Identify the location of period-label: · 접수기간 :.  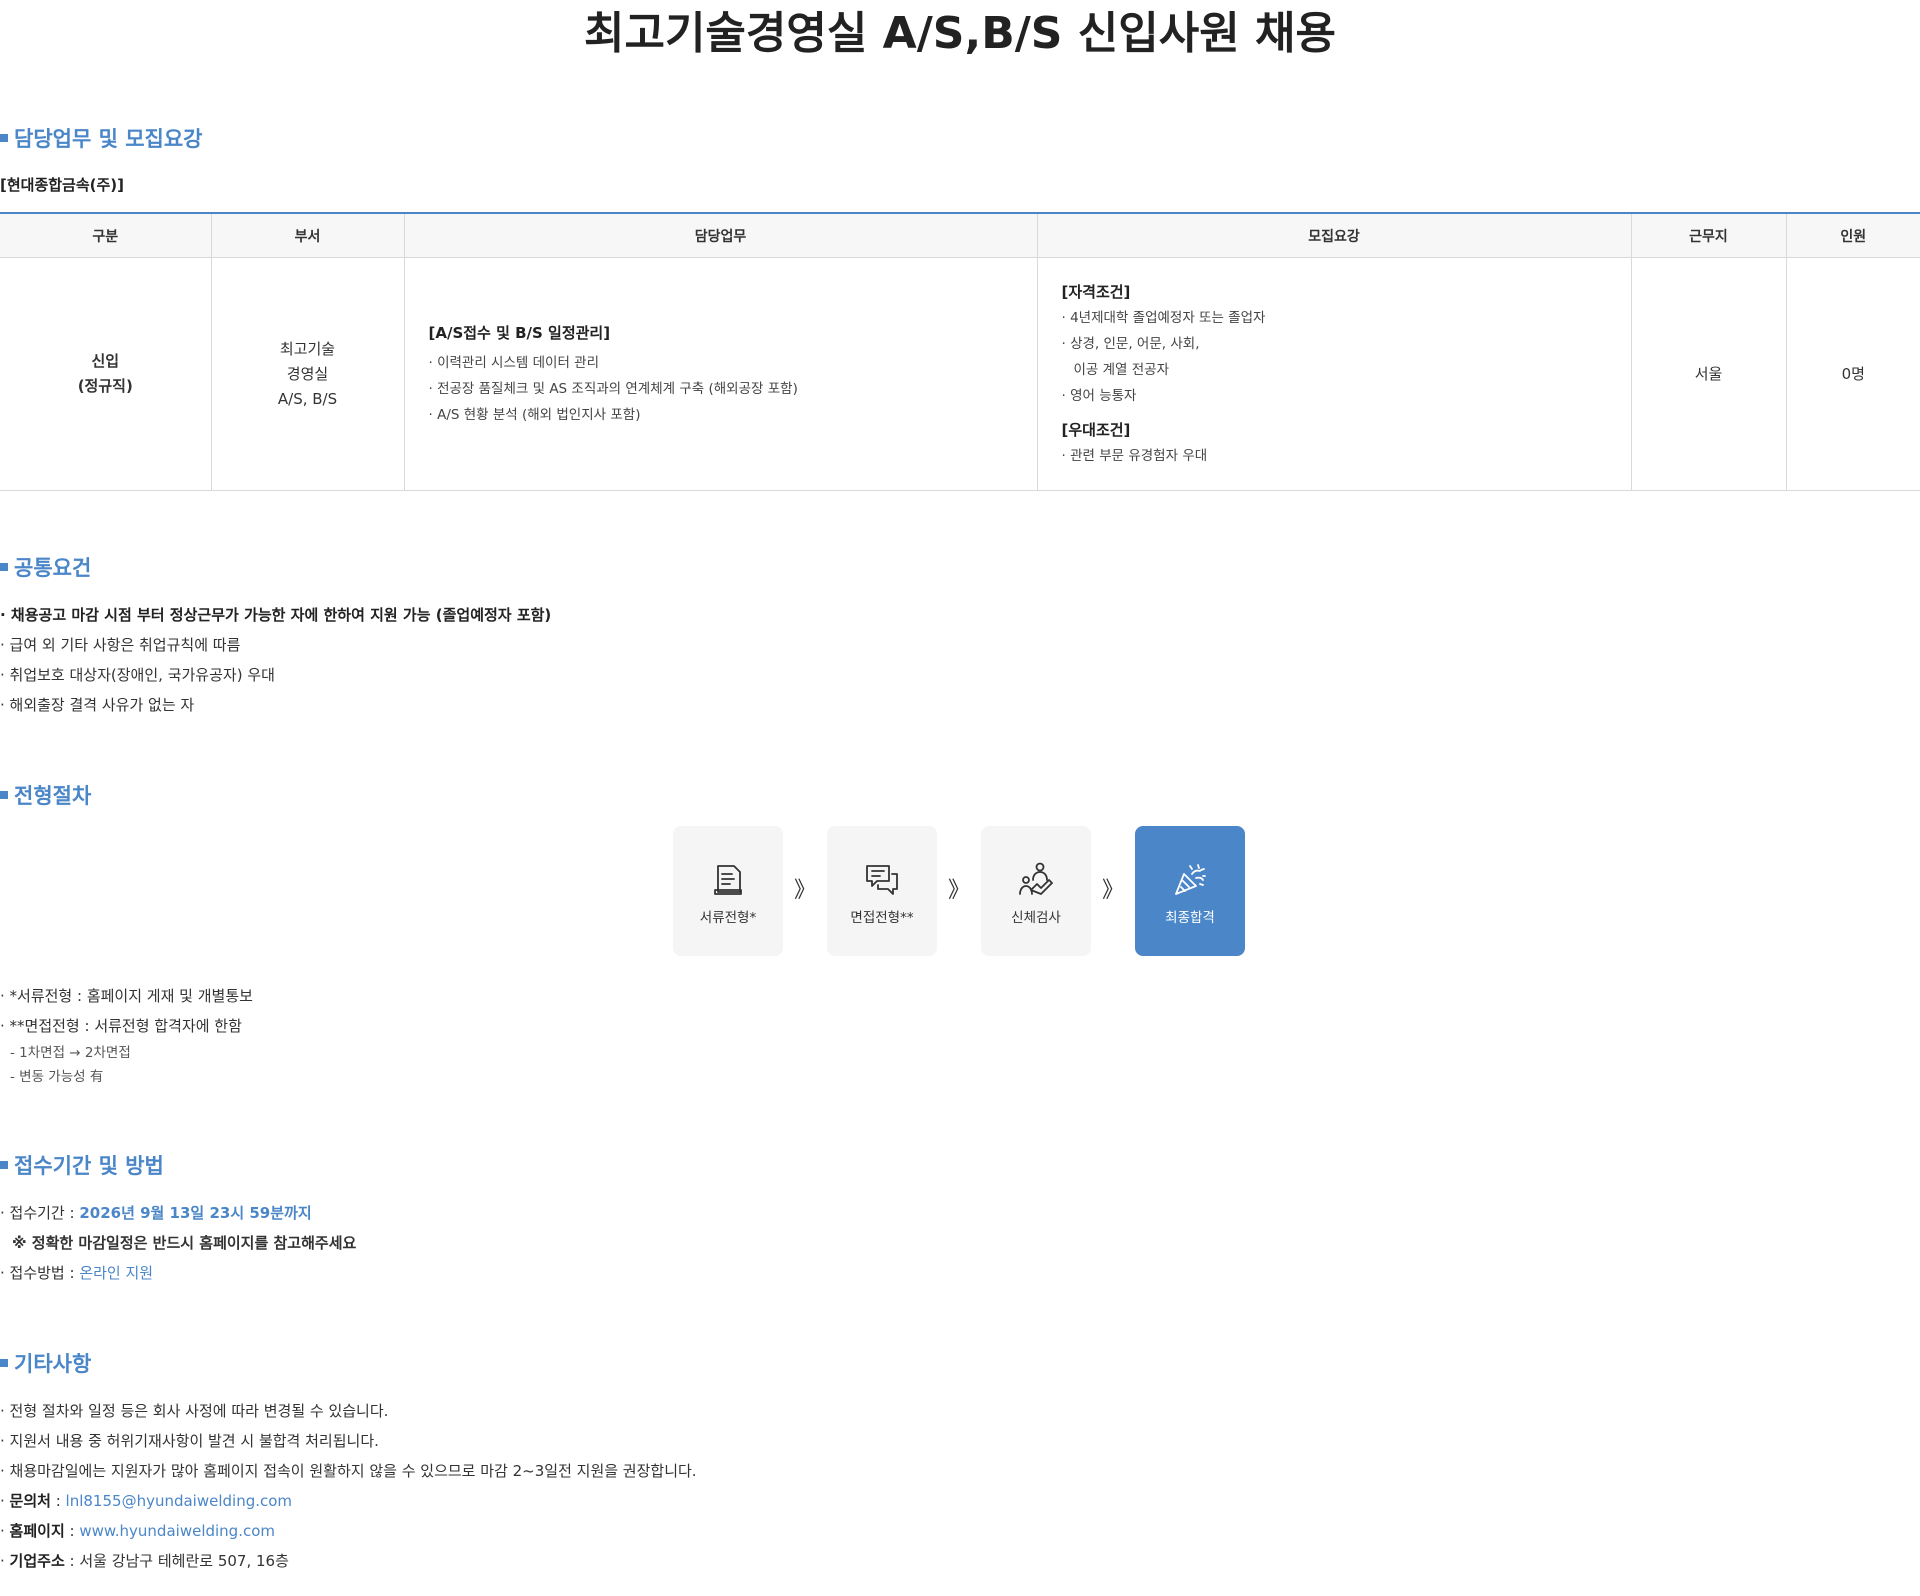
(40, 1213).